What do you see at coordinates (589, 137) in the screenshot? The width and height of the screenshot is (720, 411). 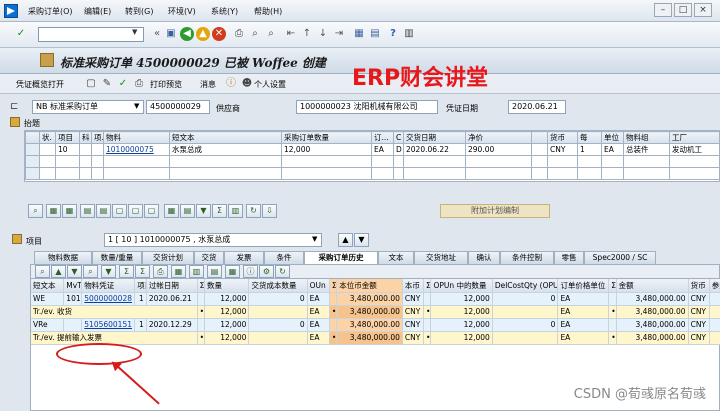 I see `column-header: 每` at bounding box center [589, 137].